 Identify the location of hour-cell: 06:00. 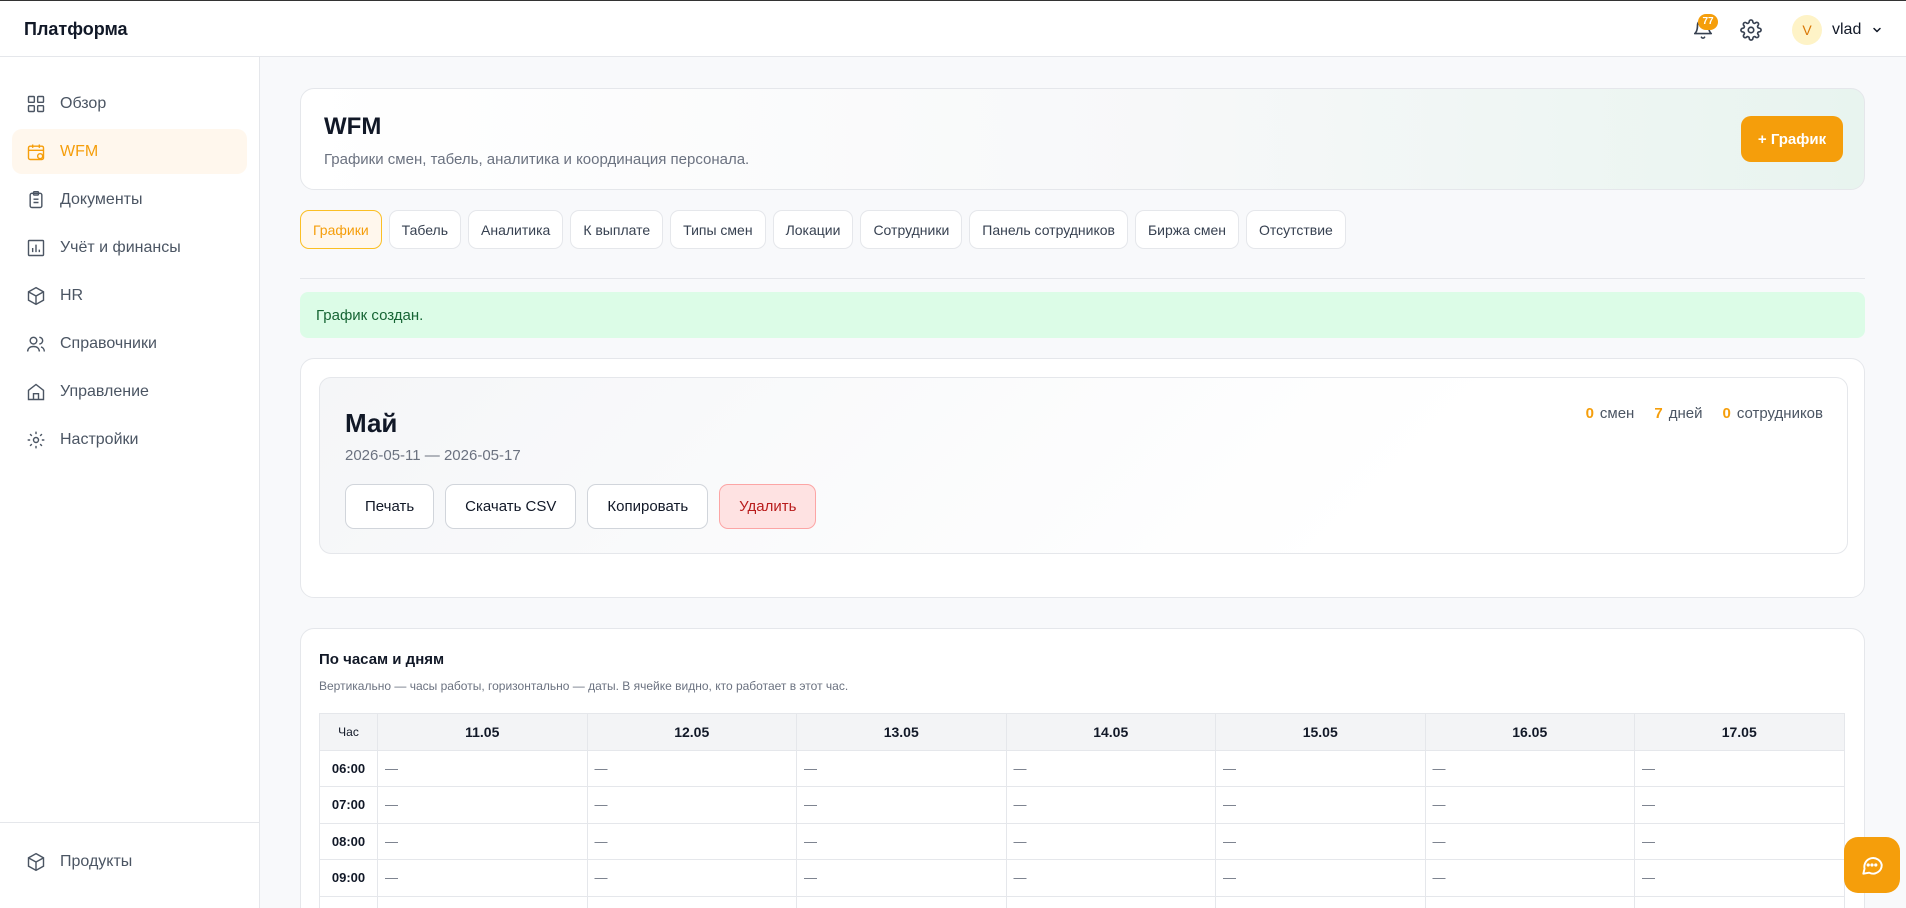
(348, 768).